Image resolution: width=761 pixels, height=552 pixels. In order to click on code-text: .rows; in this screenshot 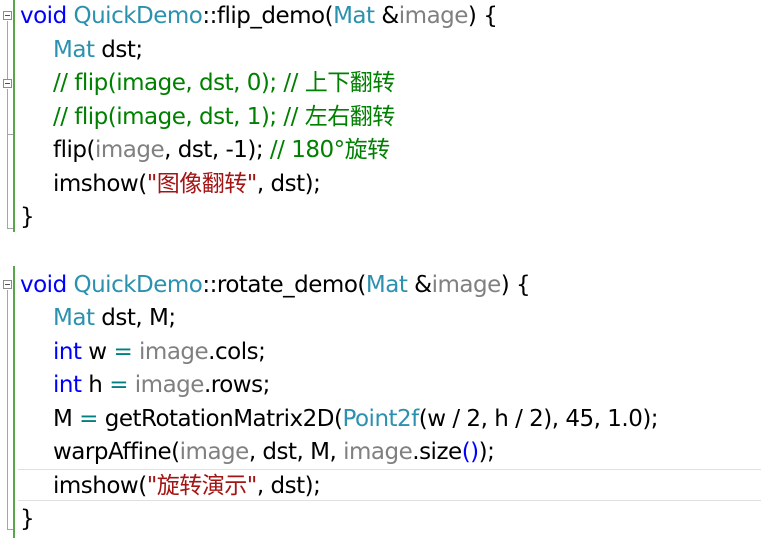, I will do `click(236, 385)`.